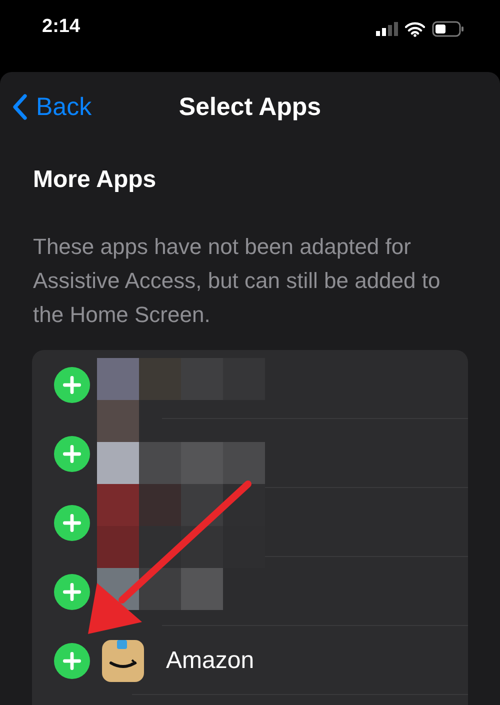 The image size is (500, 705). Describe the element at coordinates (123, 661) in the screenshot. I see `app-icon` at that location.